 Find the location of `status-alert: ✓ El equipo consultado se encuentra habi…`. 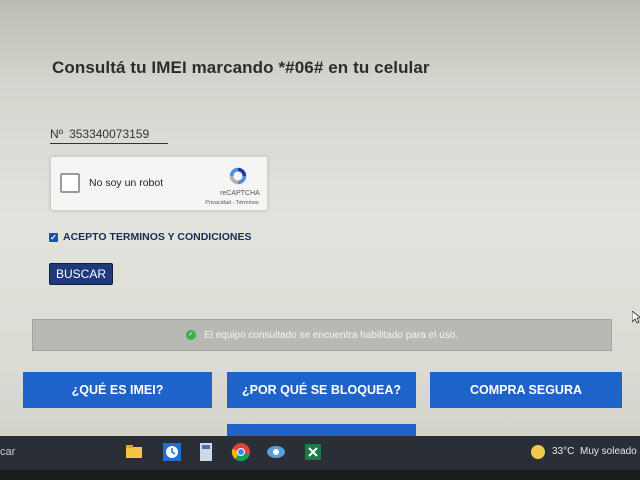

status-alert: ✓ El equipo consultado se encuentra habi… is located at coordinates (322, 335).